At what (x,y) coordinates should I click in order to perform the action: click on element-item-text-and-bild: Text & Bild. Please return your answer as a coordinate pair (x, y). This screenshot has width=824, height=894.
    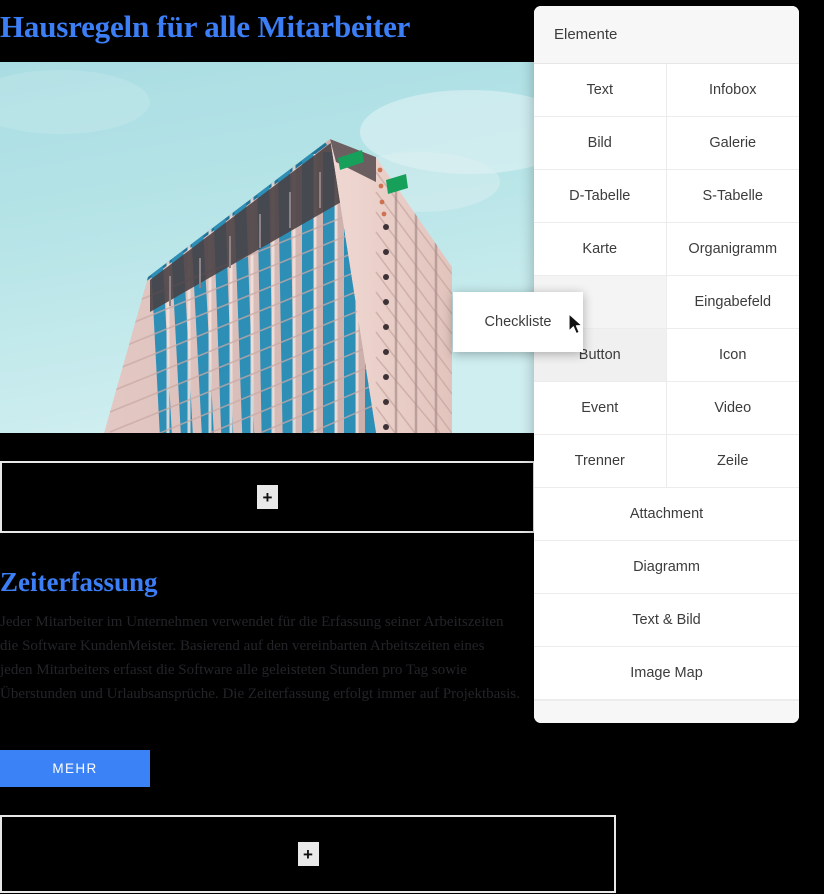
    Looking at the image, I should click on (666, 620).